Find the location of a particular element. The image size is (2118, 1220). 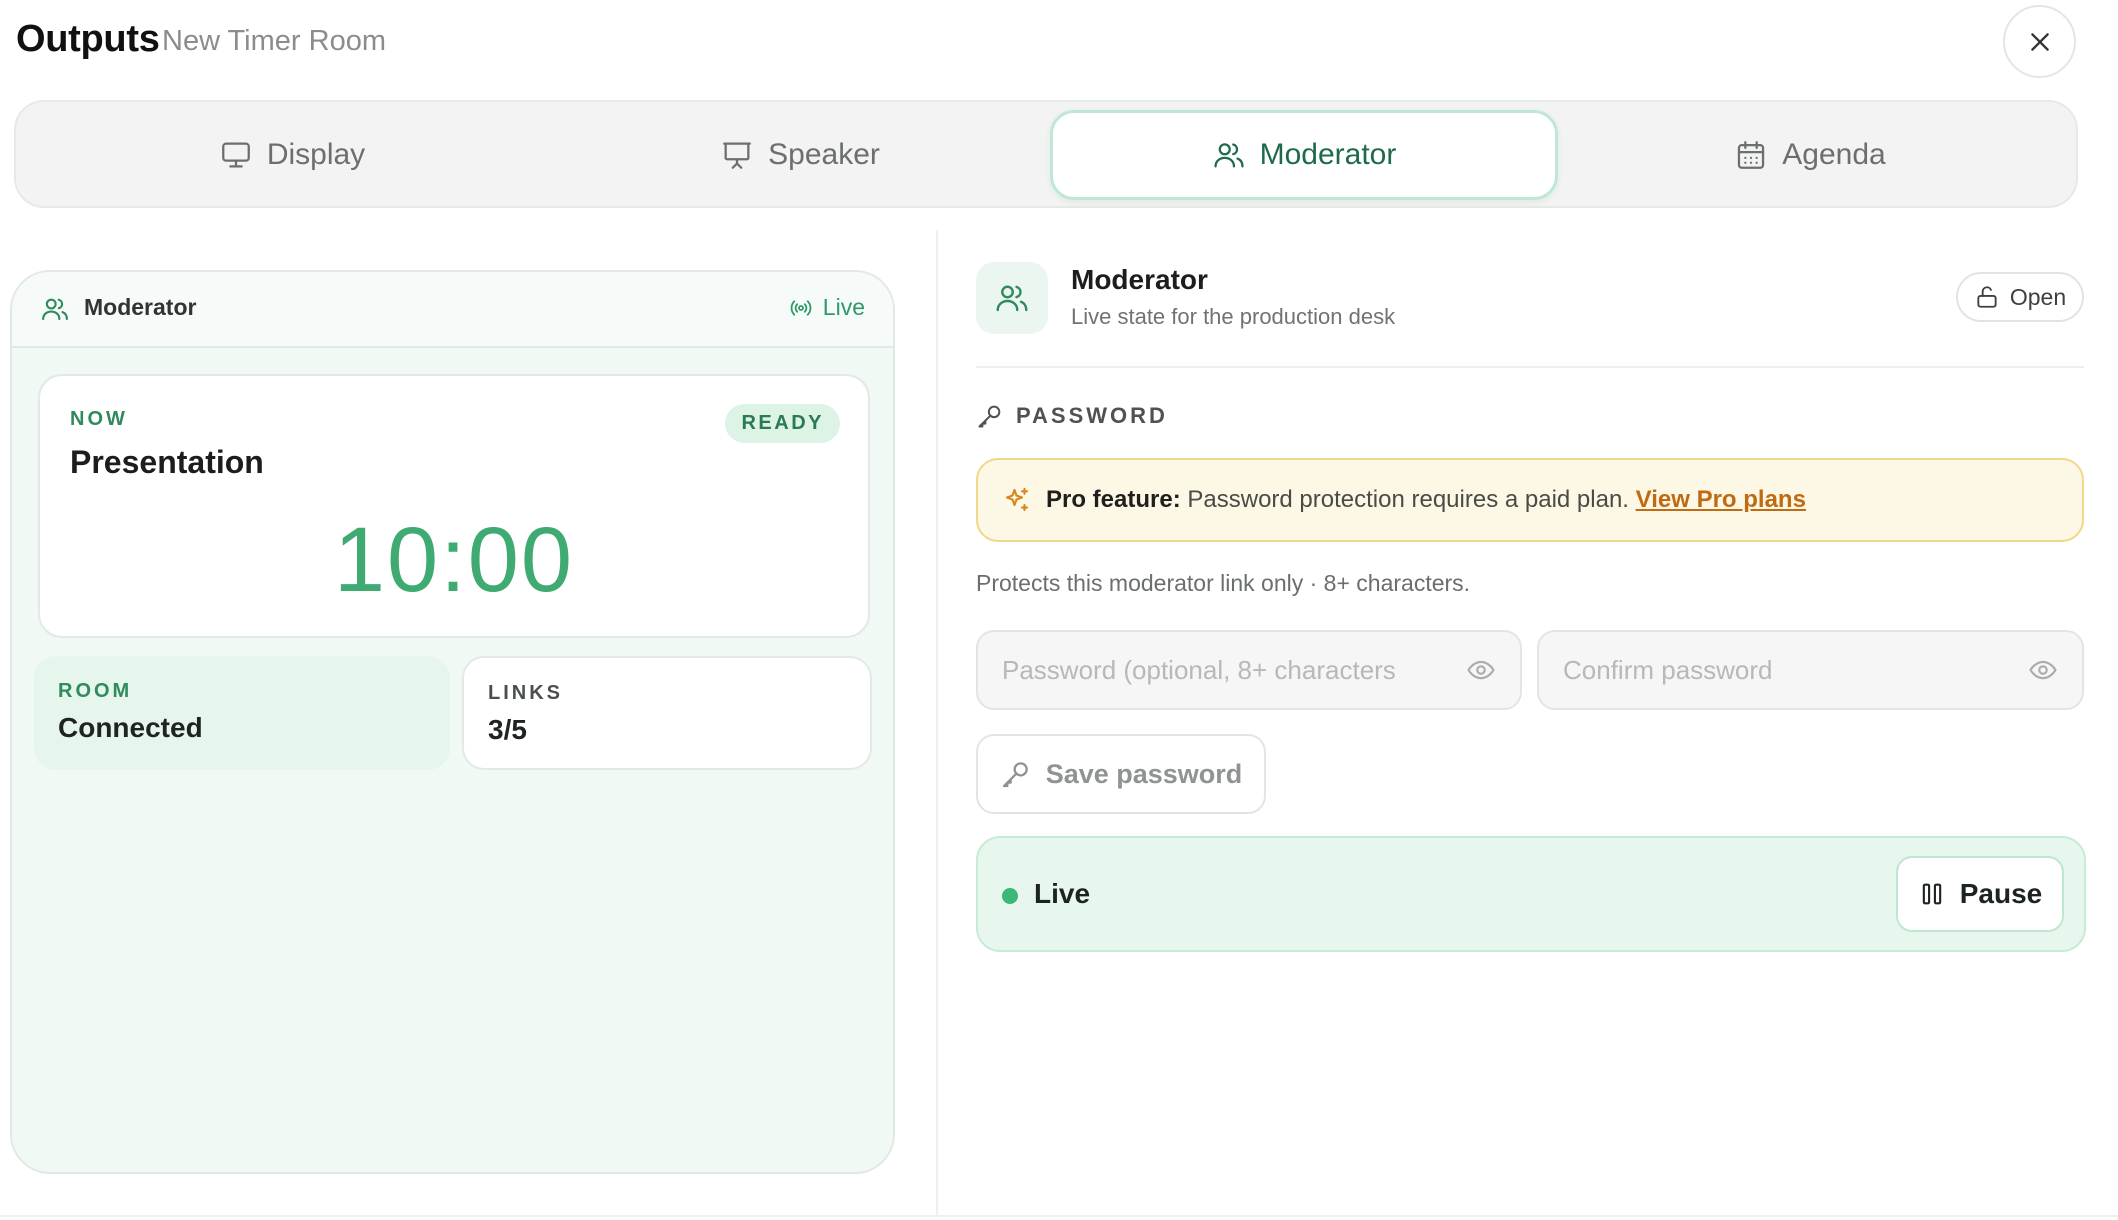

password-placeholder: Password (optional, 8+ characters is located at coordinates (1199, 669).